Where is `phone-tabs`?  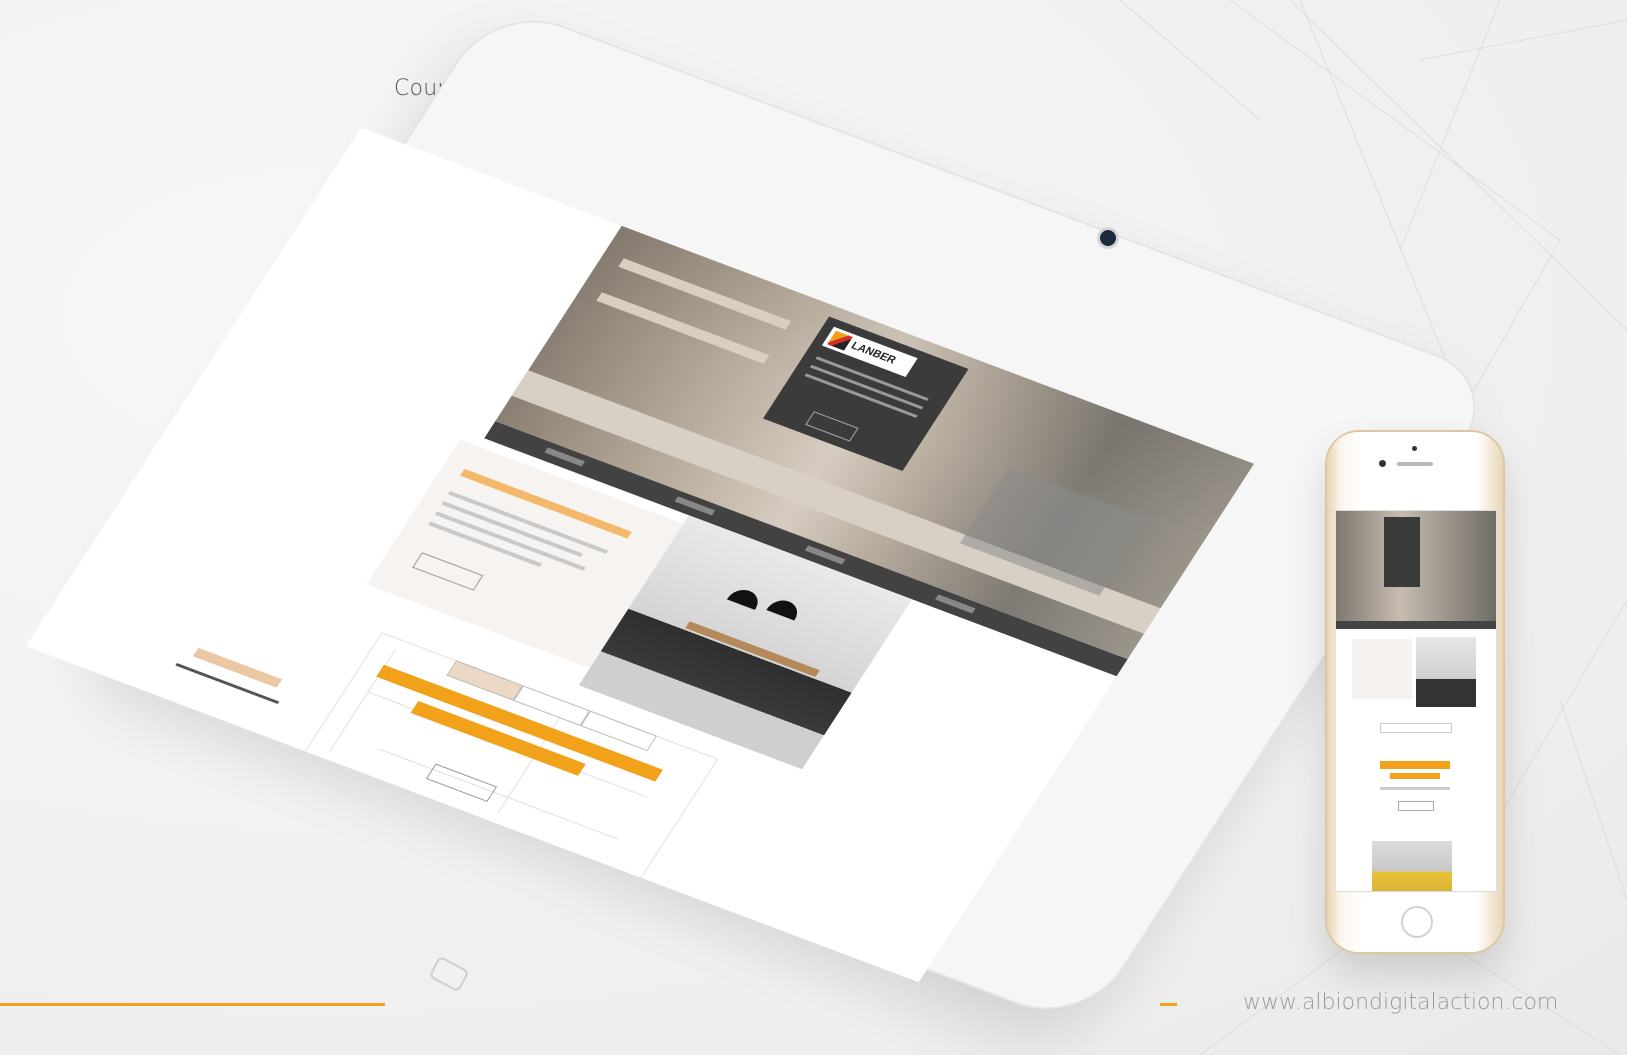 phone-tabs is located at coordinates (1416, 728).